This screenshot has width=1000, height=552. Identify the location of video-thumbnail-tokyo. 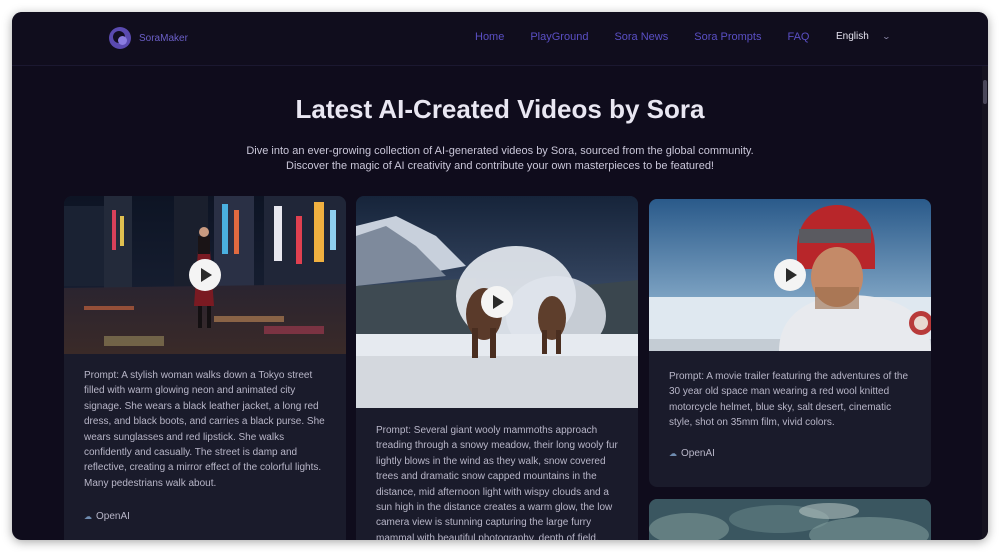
(205, 275).